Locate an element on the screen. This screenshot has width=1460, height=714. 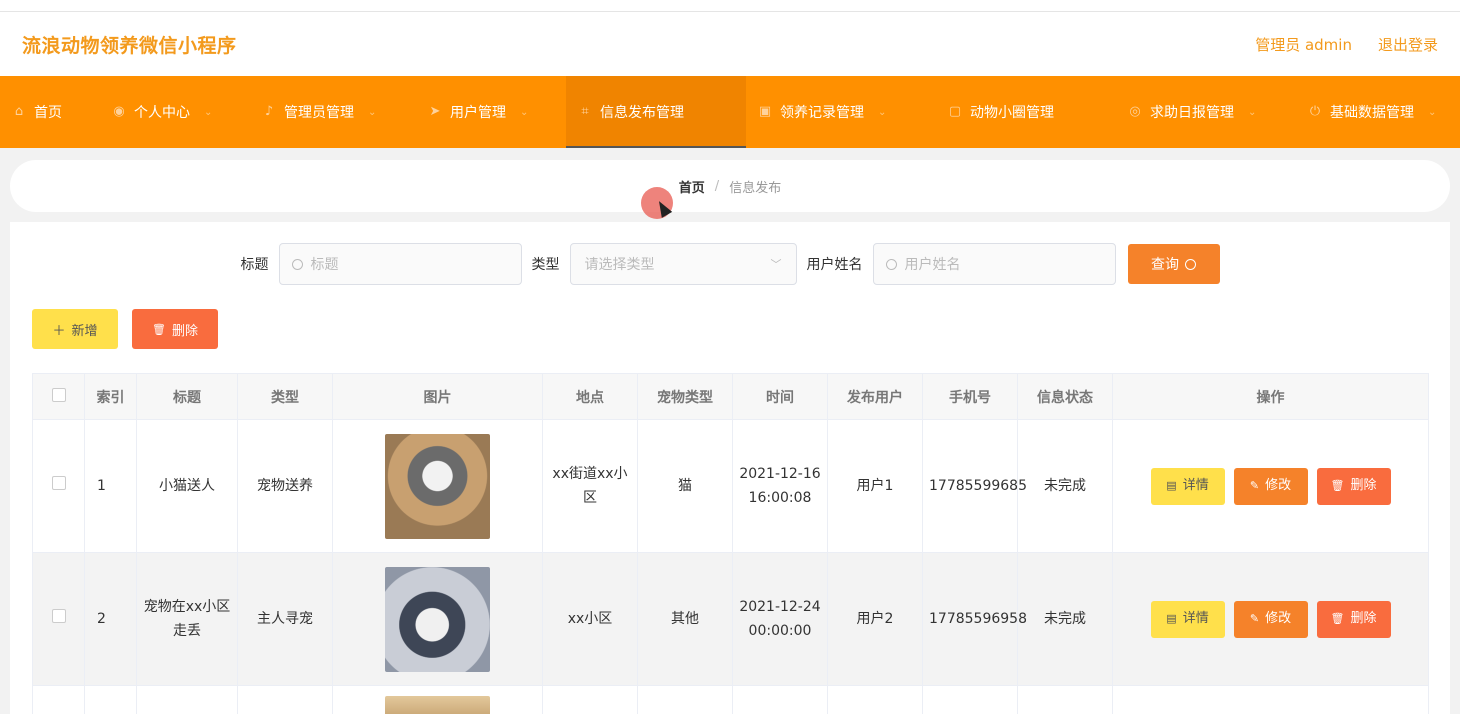
type-cell: 主人寻宠 is located at coordinates (285, 619).